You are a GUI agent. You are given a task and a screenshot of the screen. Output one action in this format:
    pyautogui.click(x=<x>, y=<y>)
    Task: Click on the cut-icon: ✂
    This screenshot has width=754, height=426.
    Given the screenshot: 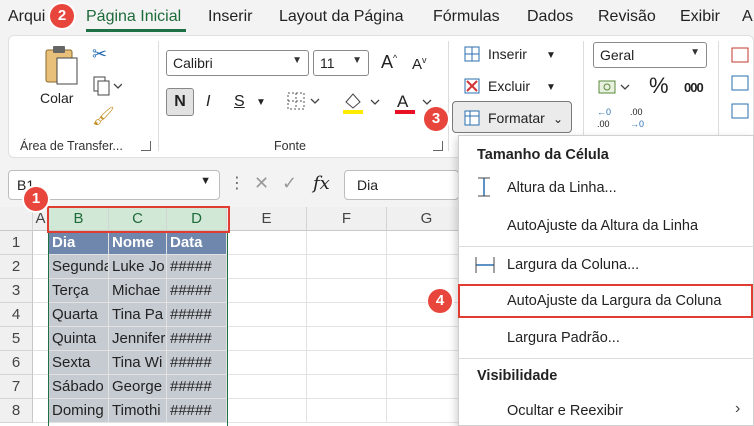 What is the action you would take?
    pyautogui.click(x=99, y=54)
    